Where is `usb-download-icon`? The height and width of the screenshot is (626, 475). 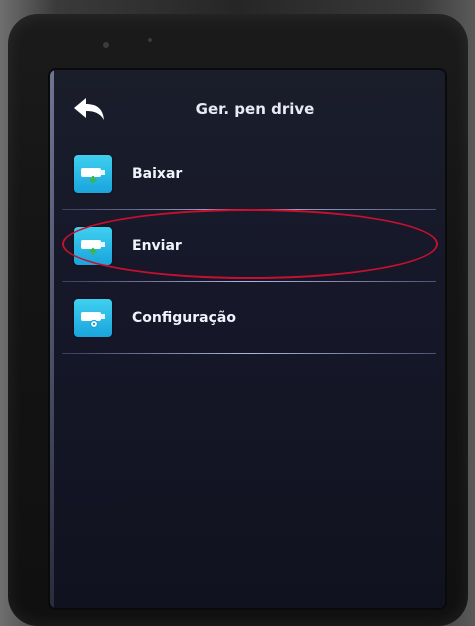 usb-download-icon is located at coordinates (93, 174).